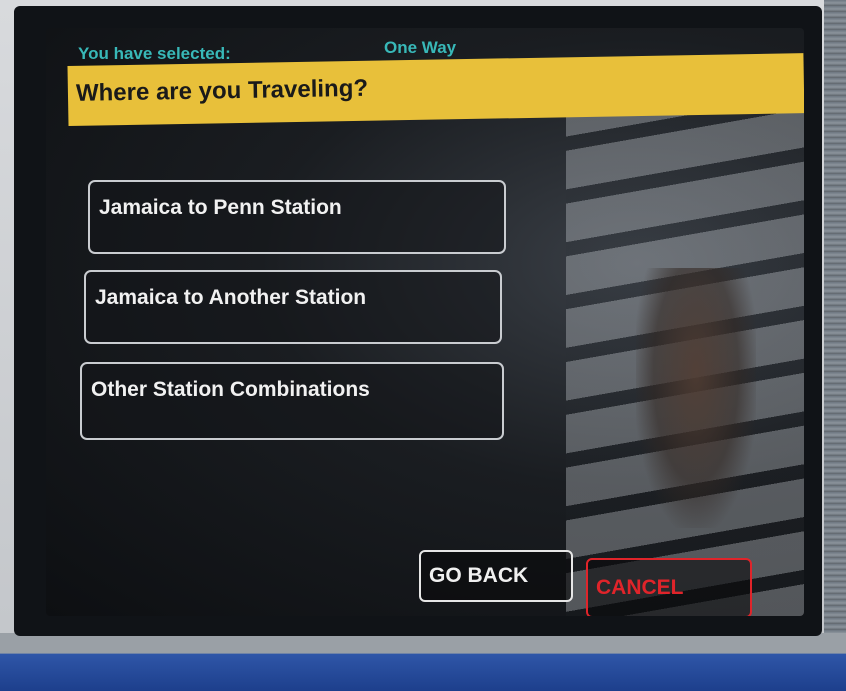 Image resolution: width=846 pixels, height=691 pixels. Describe the element at coordinates (222, 90) in the screenshot. I see `page-title: Where are you Traveling?` at that location.